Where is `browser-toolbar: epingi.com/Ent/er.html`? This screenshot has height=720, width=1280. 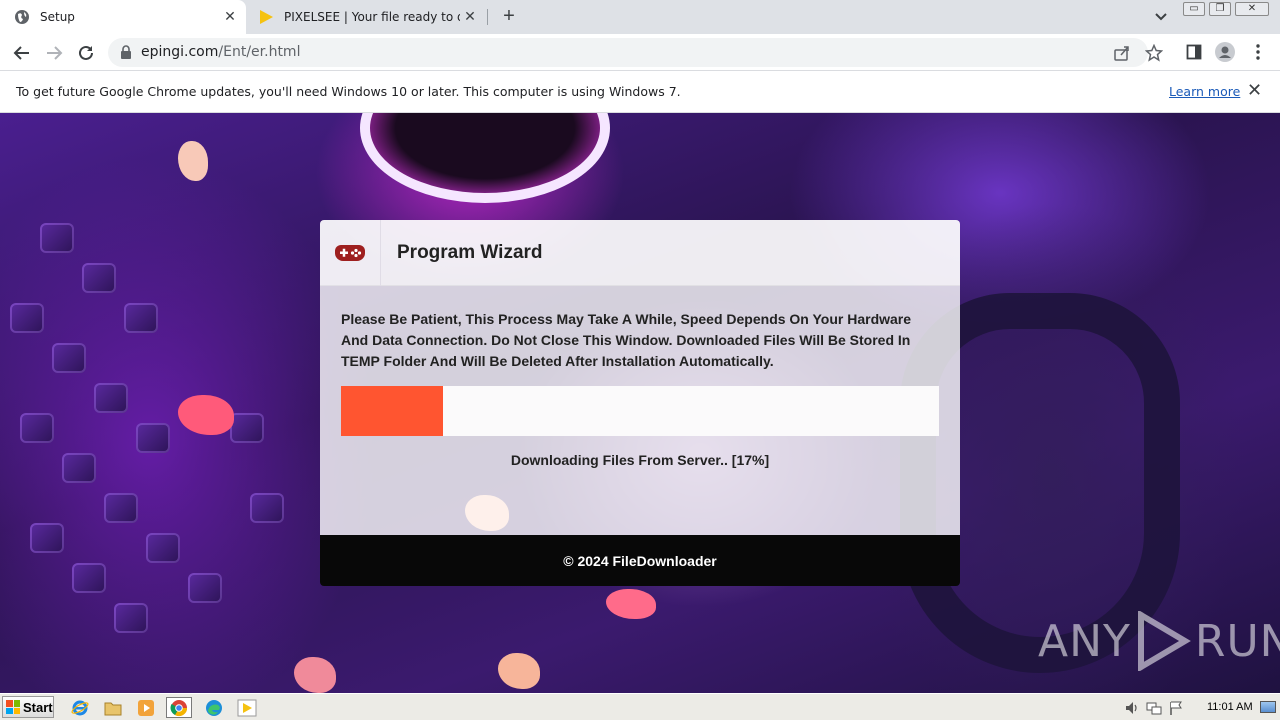
browser-toolbar: epingi.com/Ent/er.html is located at coordinates (640, 52).